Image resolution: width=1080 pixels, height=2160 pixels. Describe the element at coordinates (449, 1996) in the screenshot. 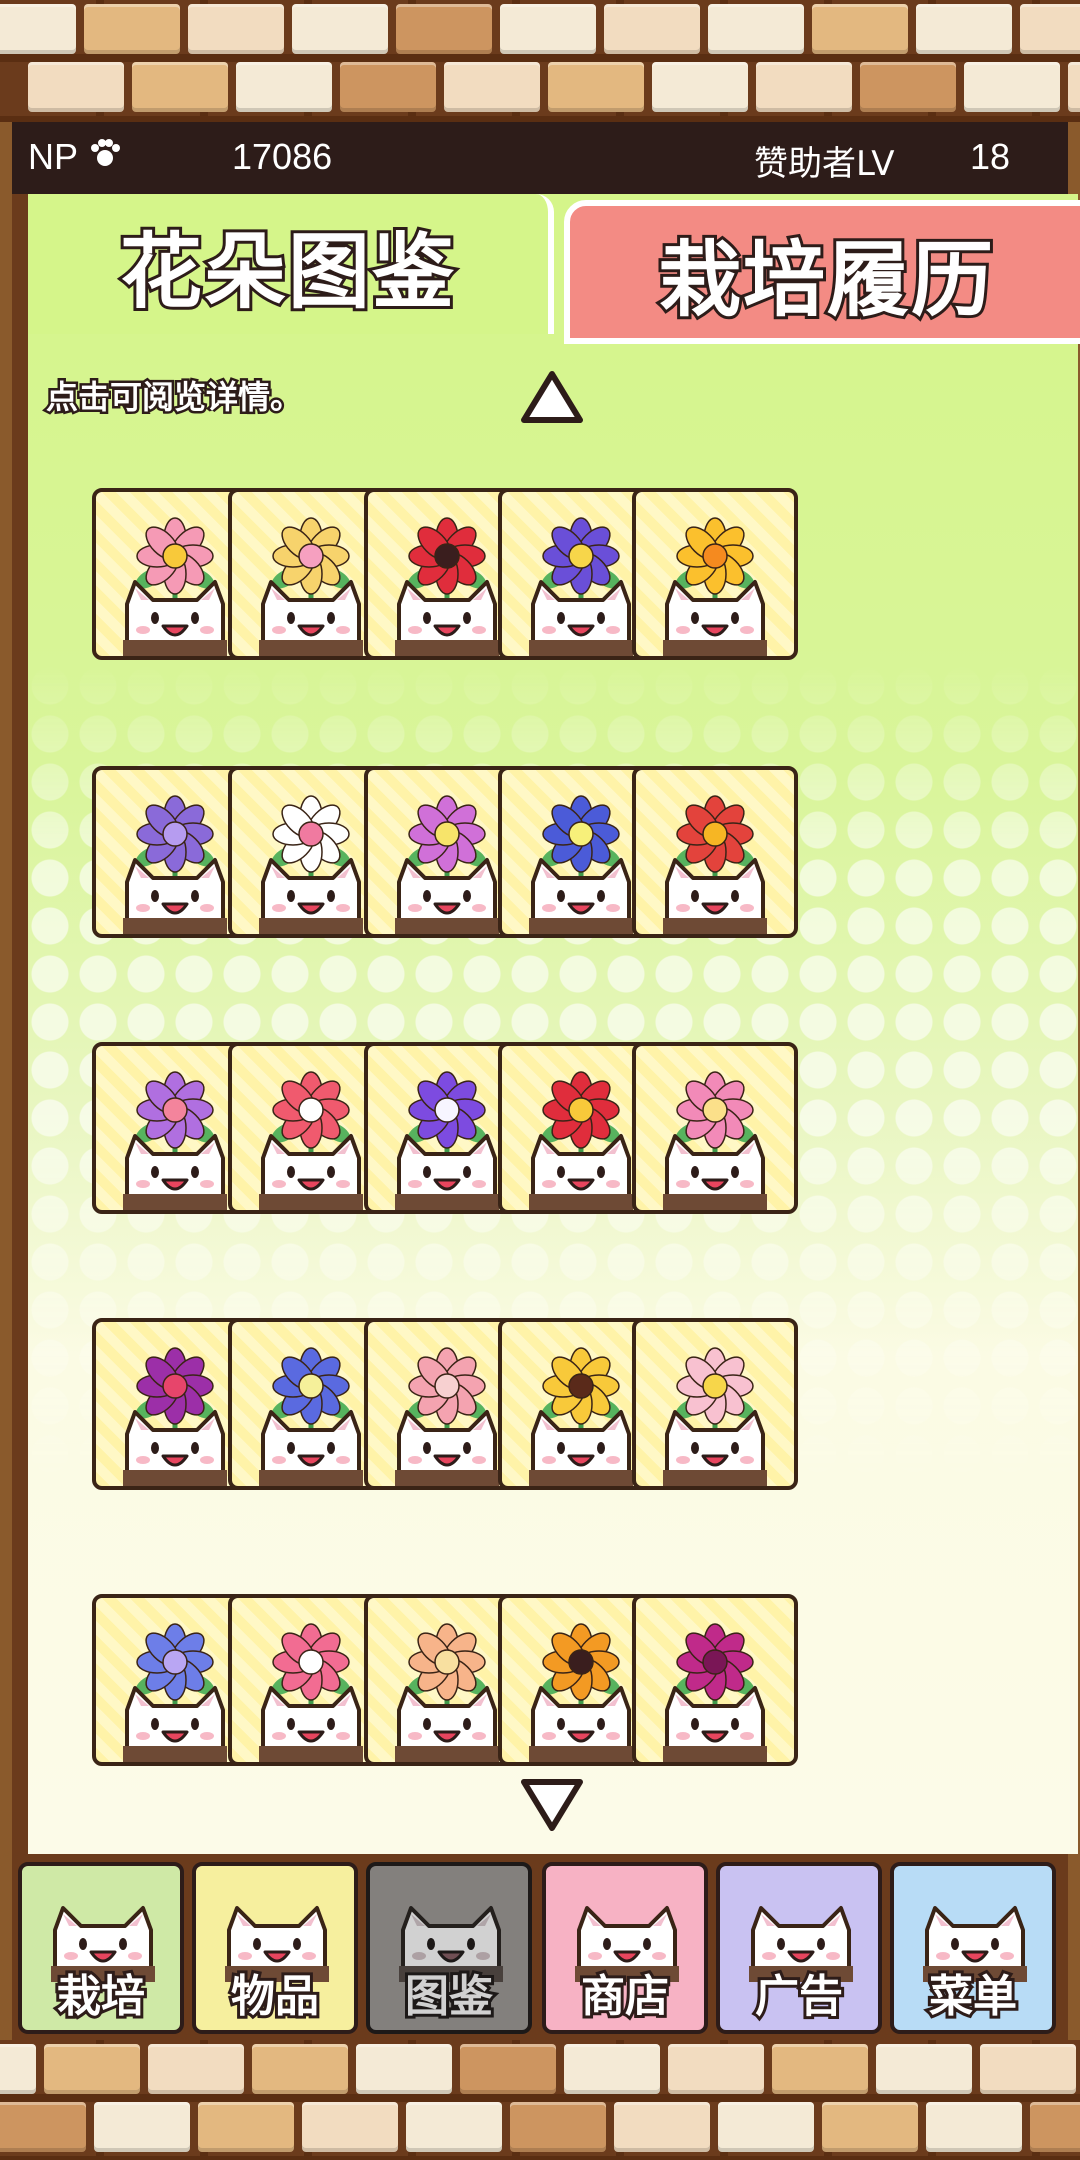

I see `nav-button-label: 图鉴` at that location.